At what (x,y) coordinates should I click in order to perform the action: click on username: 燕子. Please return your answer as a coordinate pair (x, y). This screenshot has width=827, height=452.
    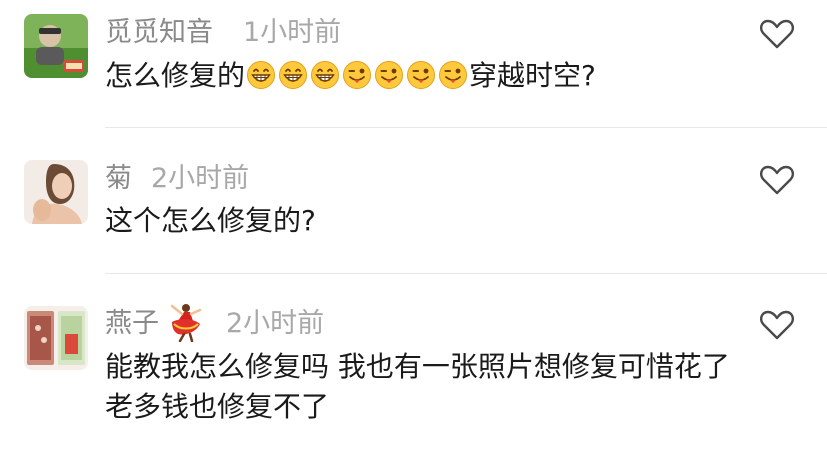
    Looking at the image, I should click on (132, 324).